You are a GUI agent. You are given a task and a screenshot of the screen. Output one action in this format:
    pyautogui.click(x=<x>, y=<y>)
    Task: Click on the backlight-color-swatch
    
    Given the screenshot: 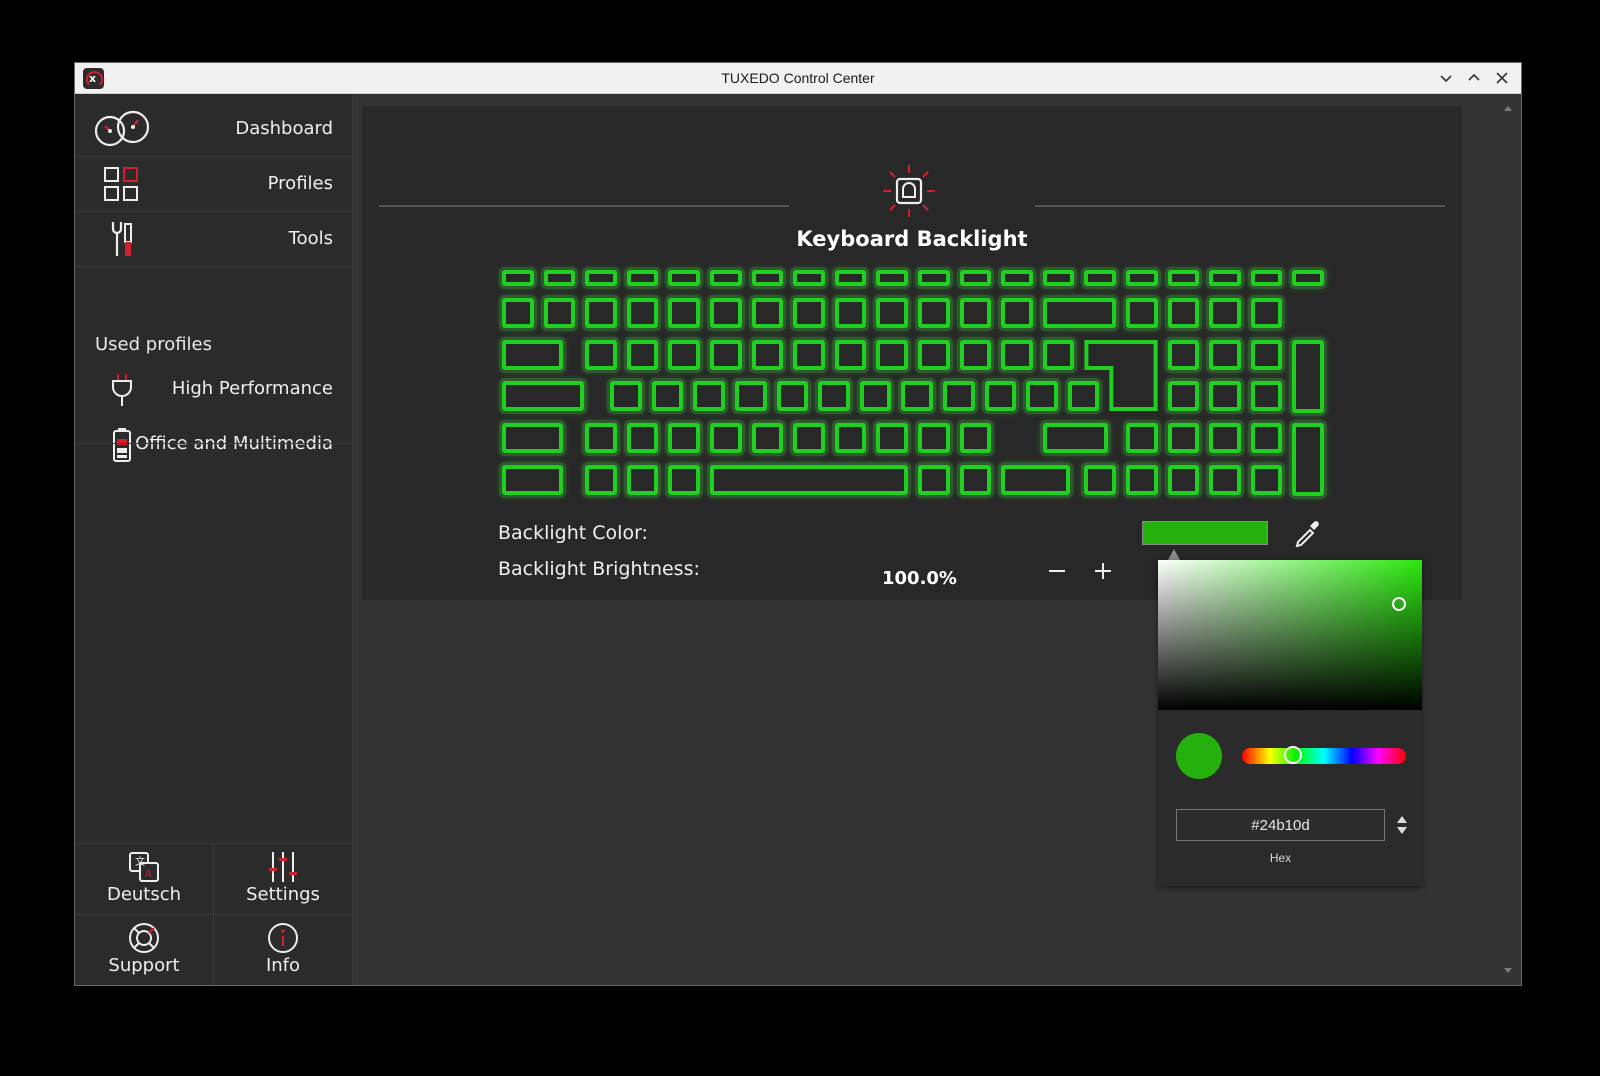 What is the action you would take?
    pyautogui.click(x=1205, y=533)
    